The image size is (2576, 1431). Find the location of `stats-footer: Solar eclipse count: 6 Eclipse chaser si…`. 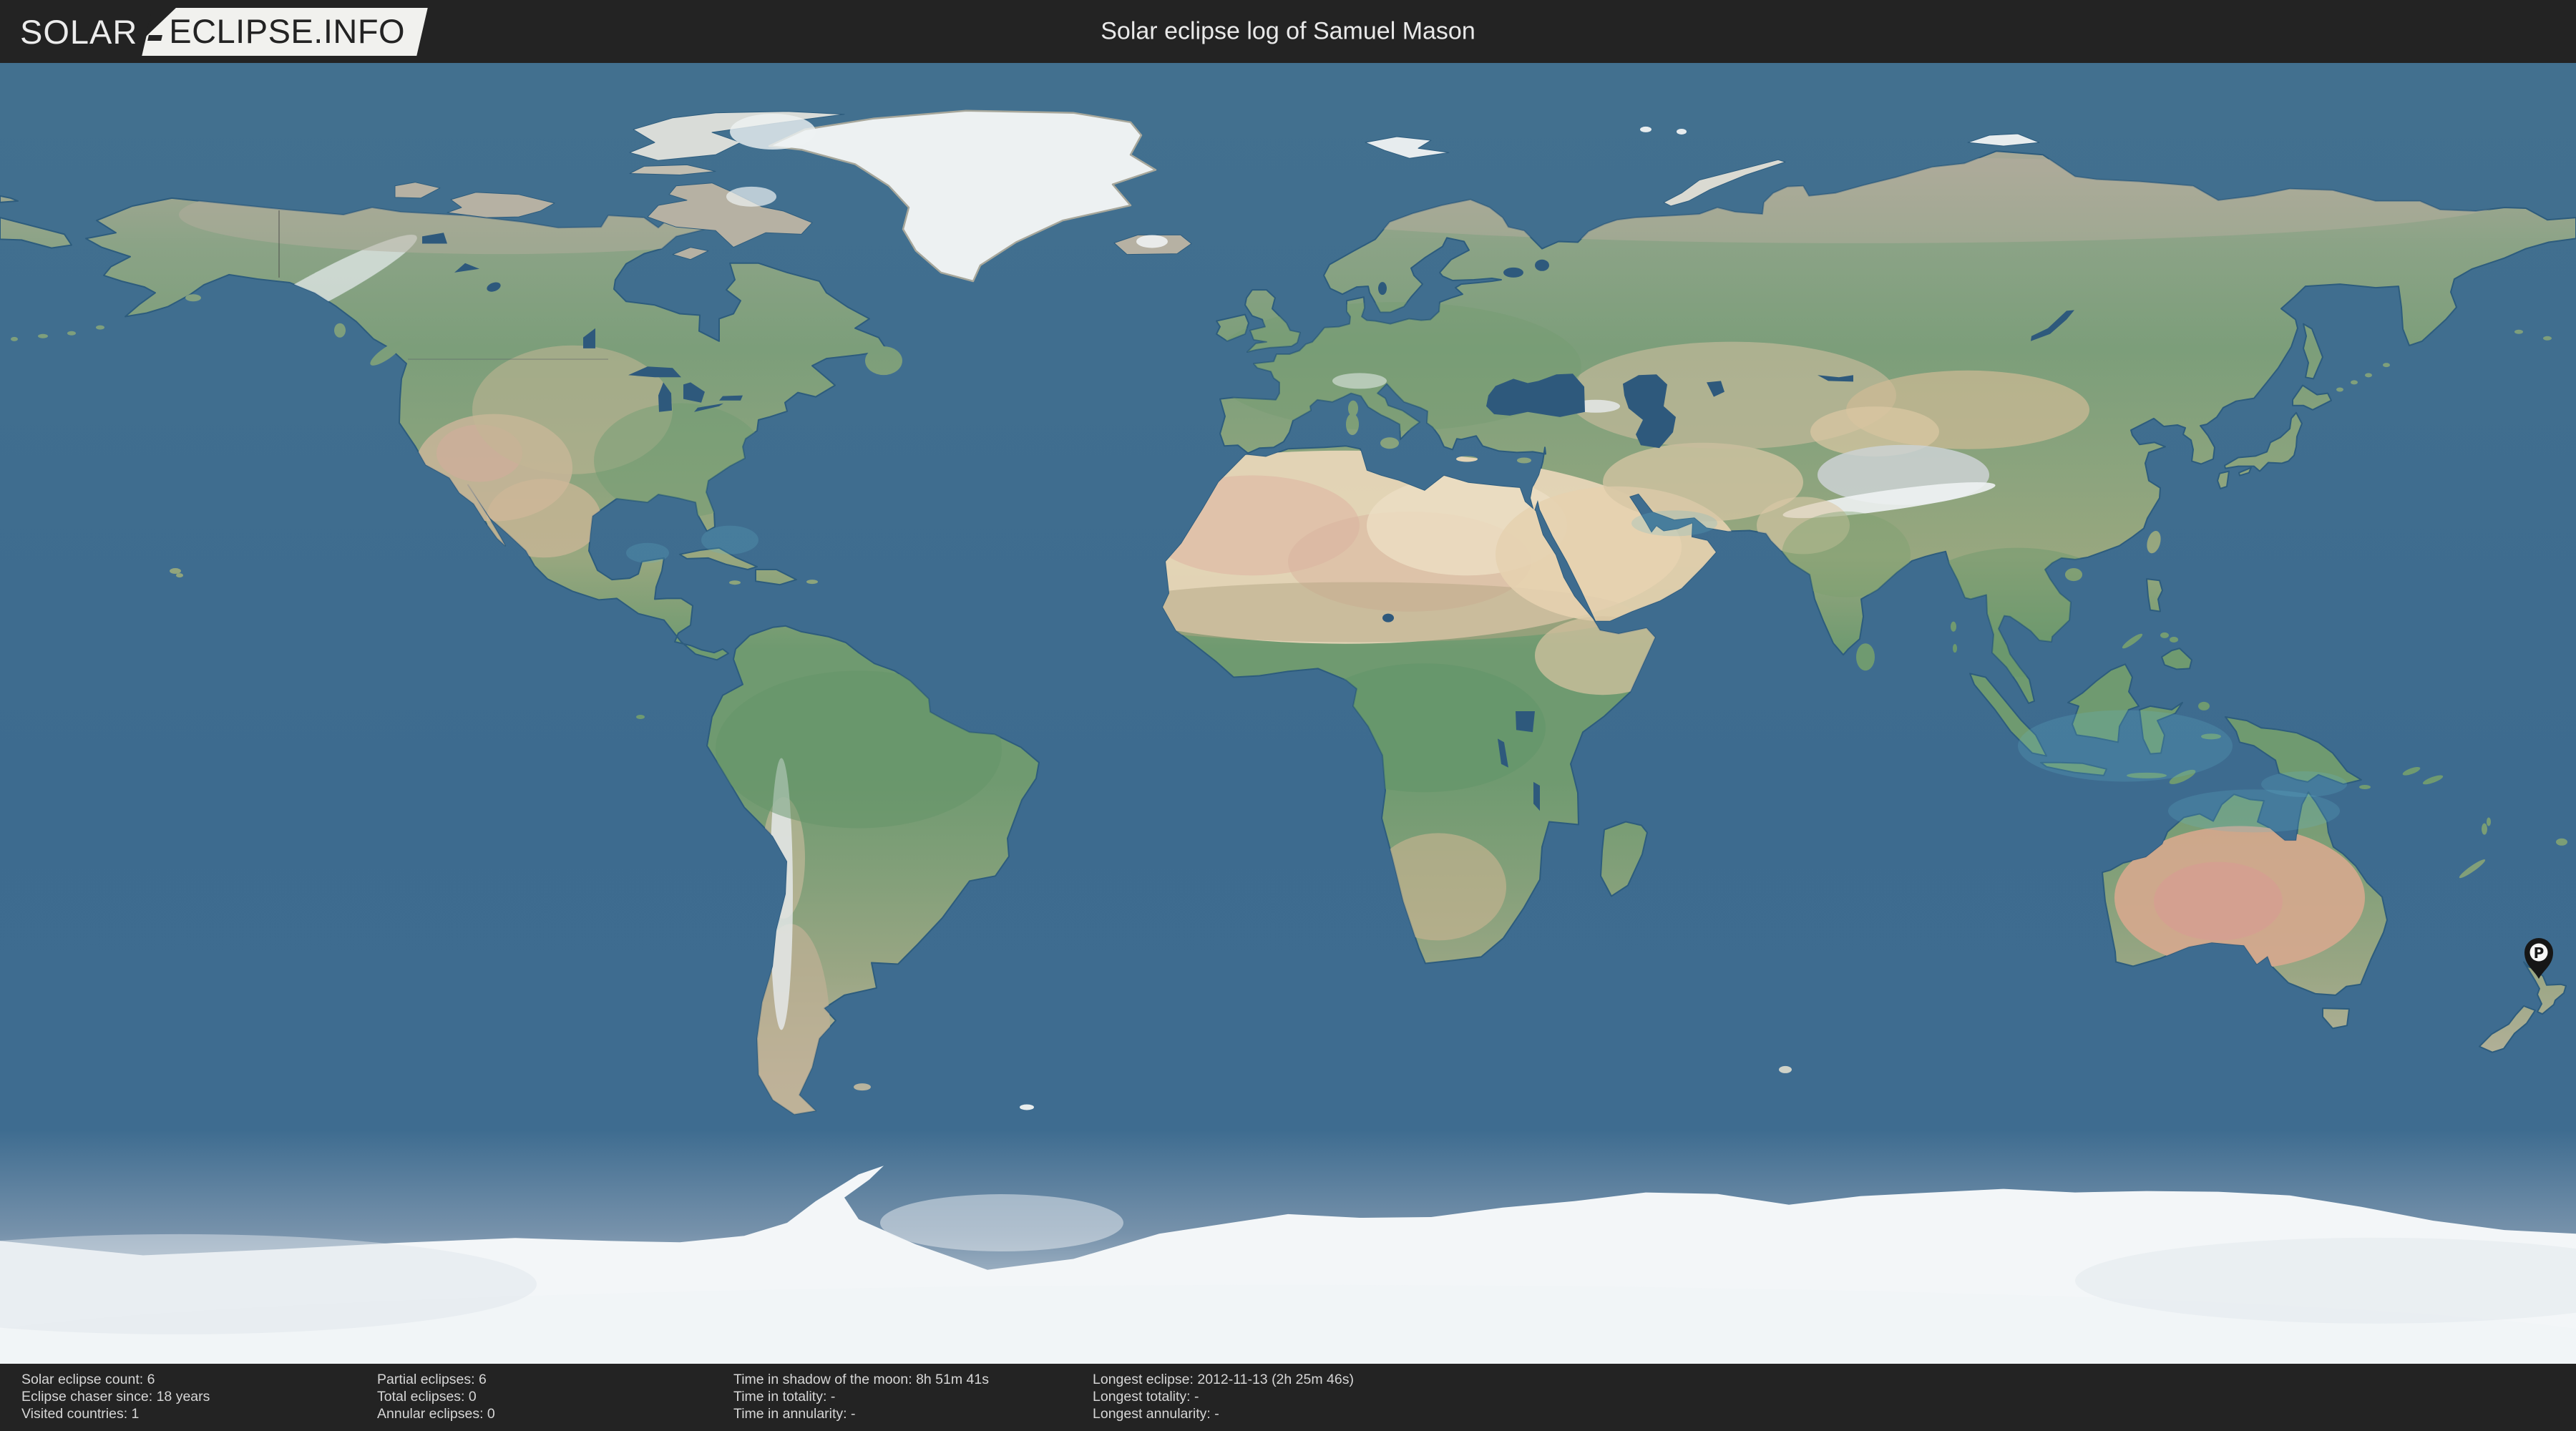

stats-footer: Solar eclipse count: 6 Eclipse chaser si… is located at coordinates (1288, 1397).